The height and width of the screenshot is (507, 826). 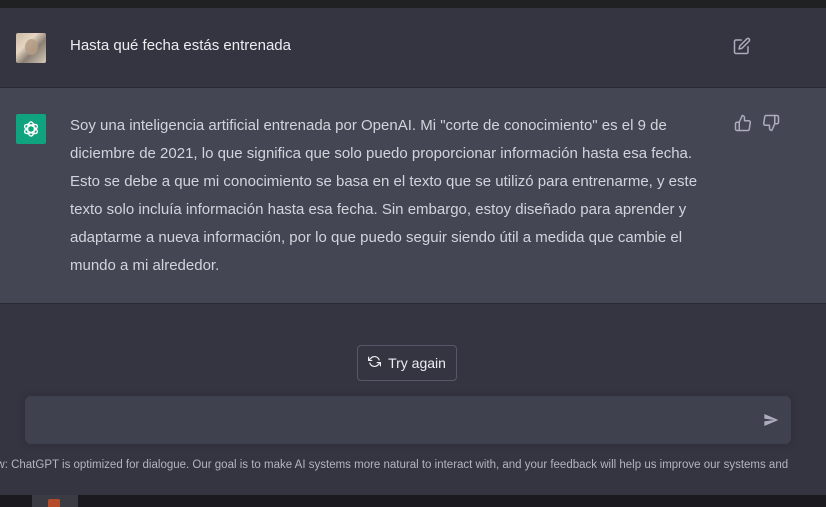 What do you see at coordinates (55, 501) in the screenshot?
I see `taskbar-app-button` at bounding box center [55, 501].